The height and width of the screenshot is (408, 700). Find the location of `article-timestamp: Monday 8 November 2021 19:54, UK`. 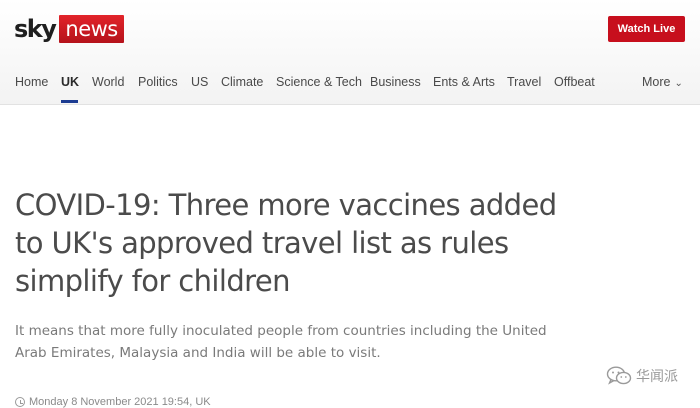

article-timestamp: Monday 8 November 2021 19:54, UK is located at coordinates (113, 401).